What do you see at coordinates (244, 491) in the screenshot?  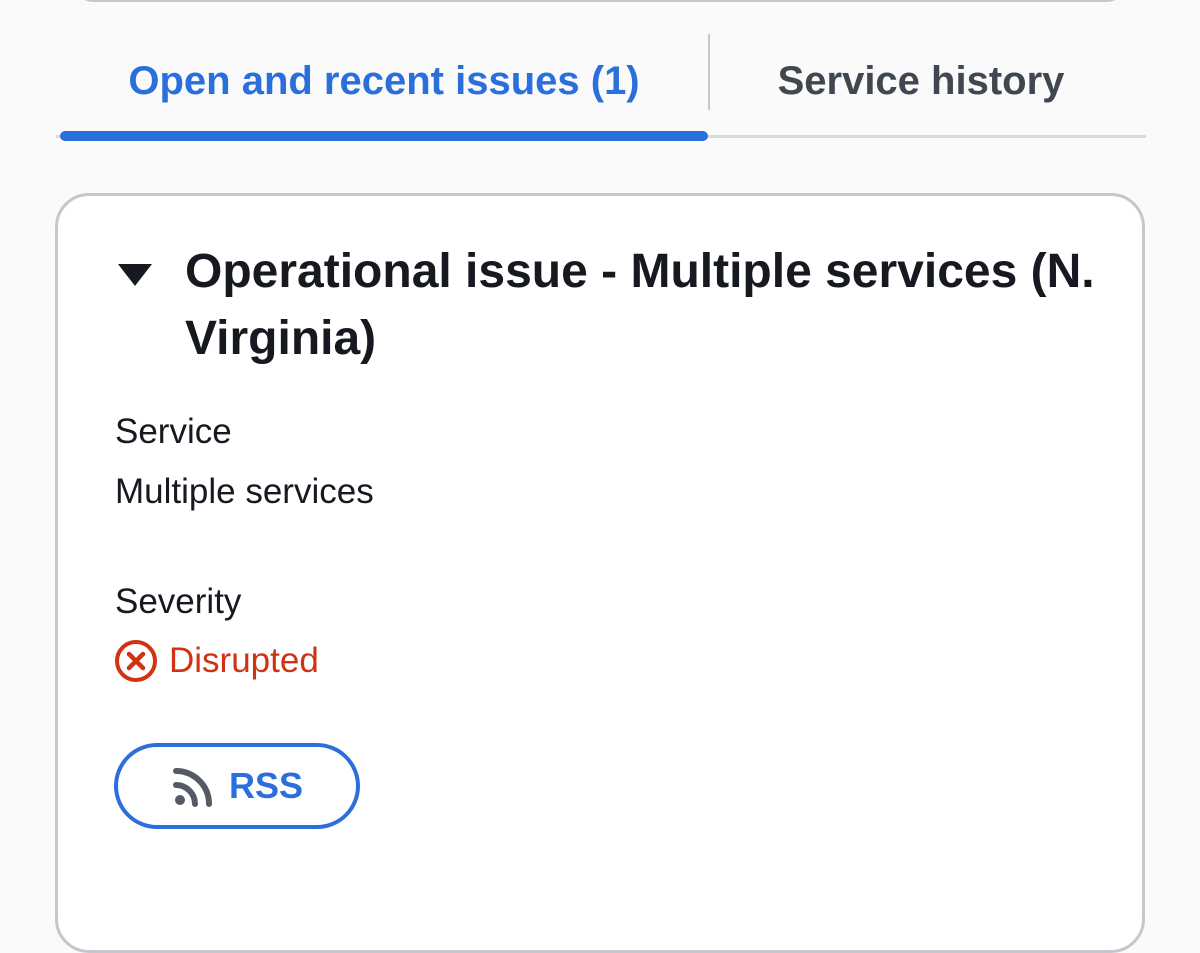 I see `service-value: Multiple services` at bounding box center [244, 491].